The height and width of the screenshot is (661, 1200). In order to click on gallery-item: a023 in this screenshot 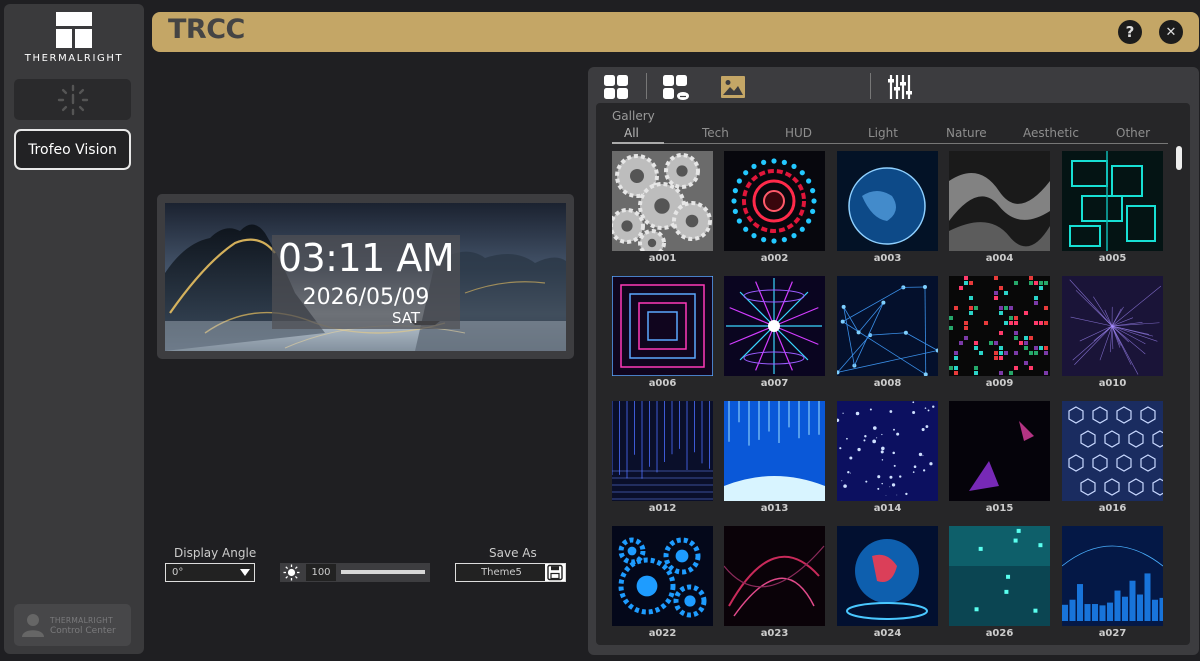, I will do `click(774, 583)`.